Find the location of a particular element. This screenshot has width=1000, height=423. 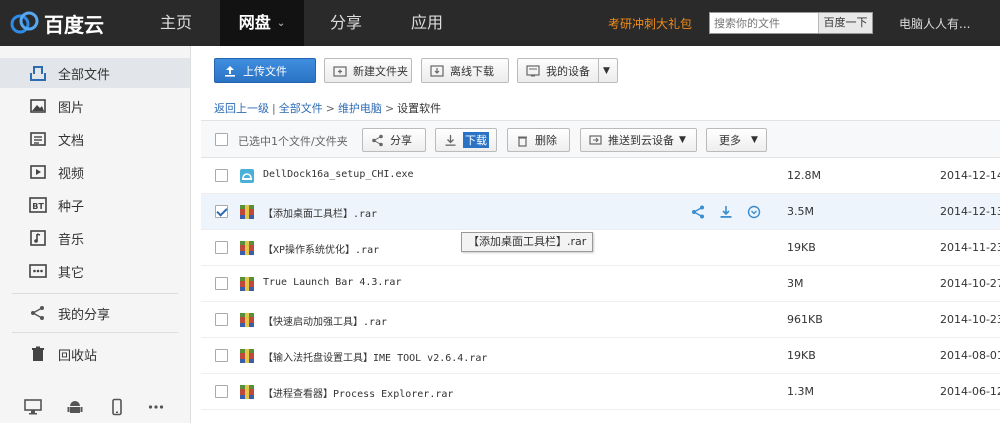

file-name: 【快速启动加强工具】.rar is located at coordinates (325, 320).